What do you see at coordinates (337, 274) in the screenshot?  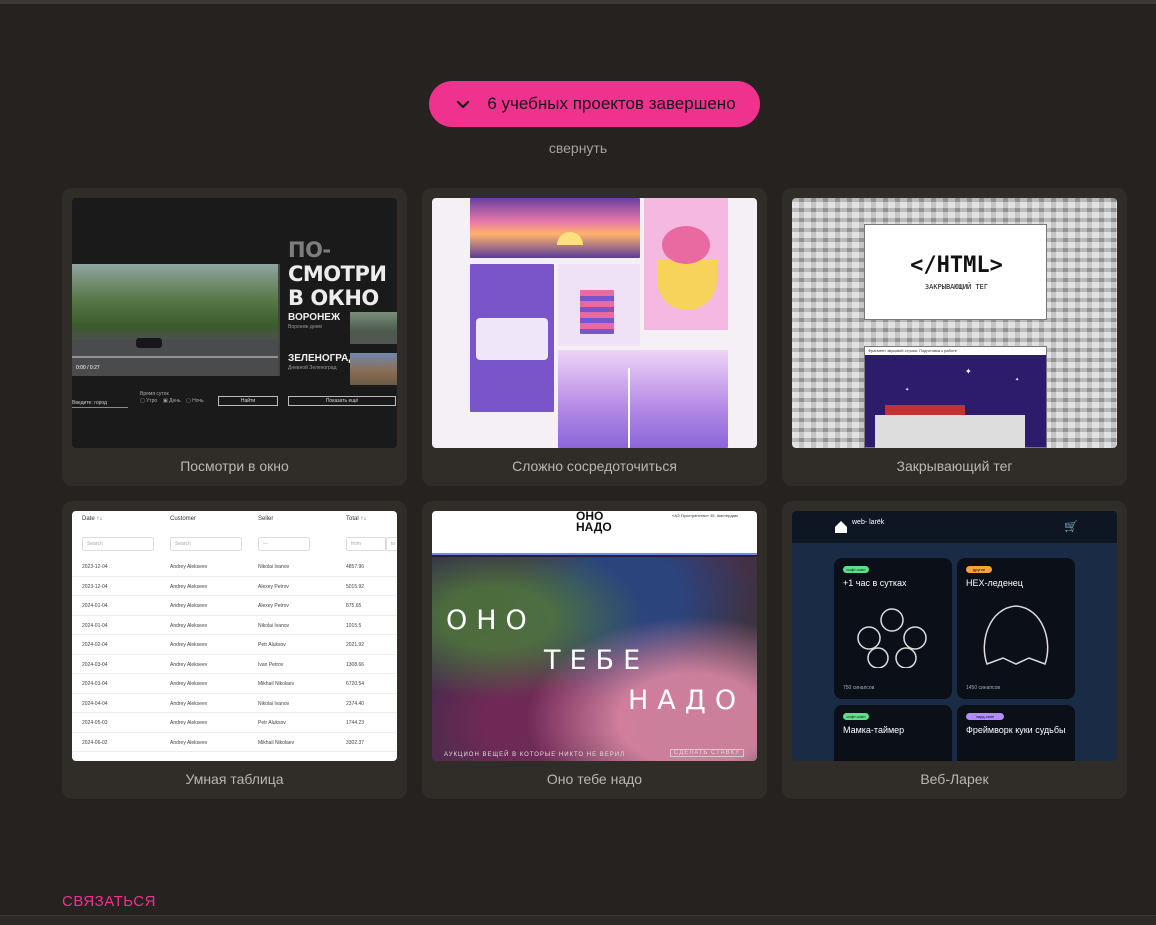 I see `preview-headline: ПО- СМОТРИ В ОКНО` at bounding box center [337, 274].